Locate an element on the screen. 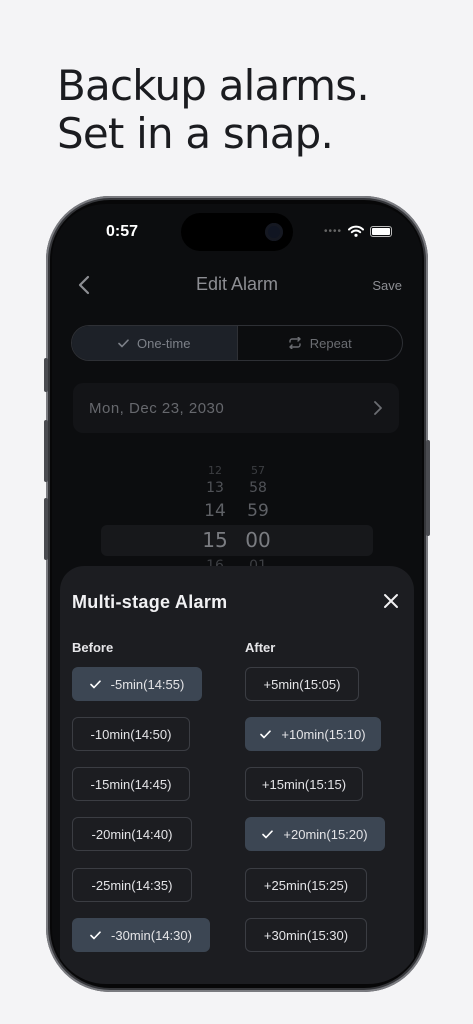 This screenshot has height=1024, width=473. status-icons: •••• is located at coordinates (358, 231).